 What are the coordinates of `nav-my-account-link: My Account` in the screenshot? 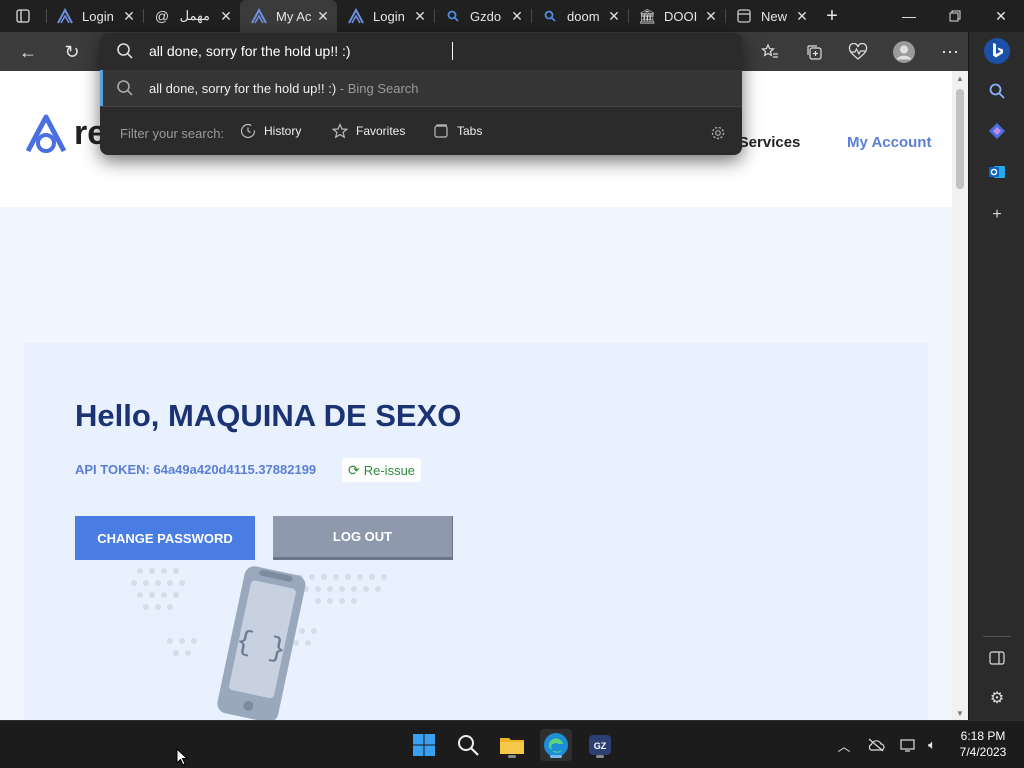 It's located at (889, 142).